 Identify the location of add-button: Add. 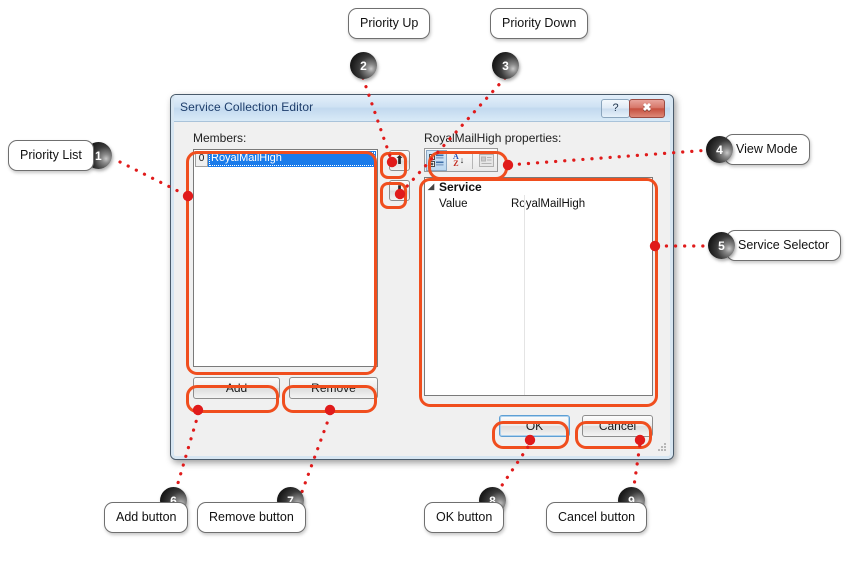
(236, 388).